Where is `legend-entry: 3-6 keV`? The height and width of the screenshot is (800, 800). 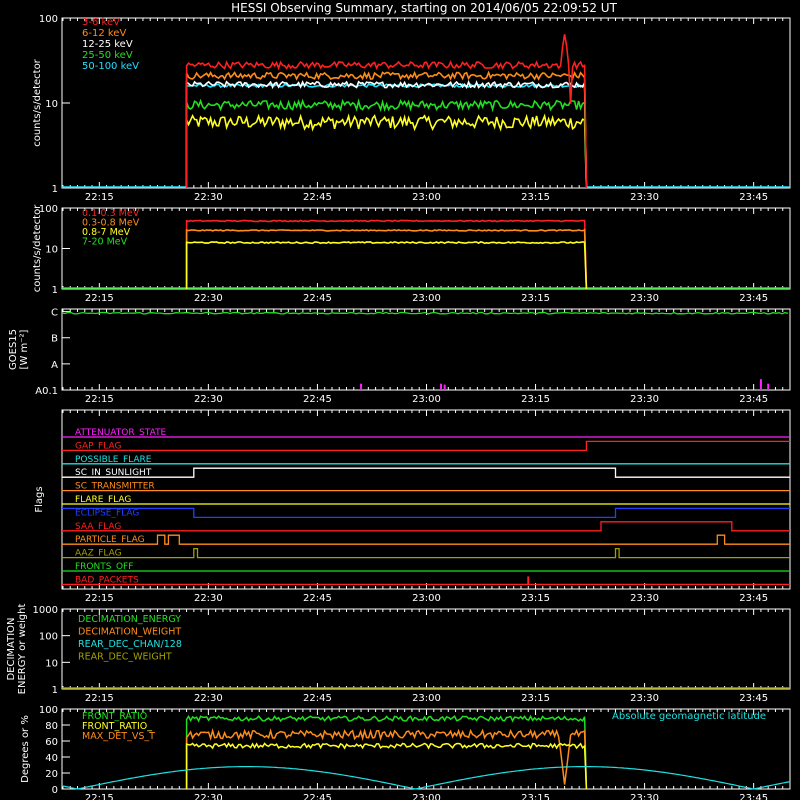
legend-entry: 3-6 keV is located at coordinates (101, 22).